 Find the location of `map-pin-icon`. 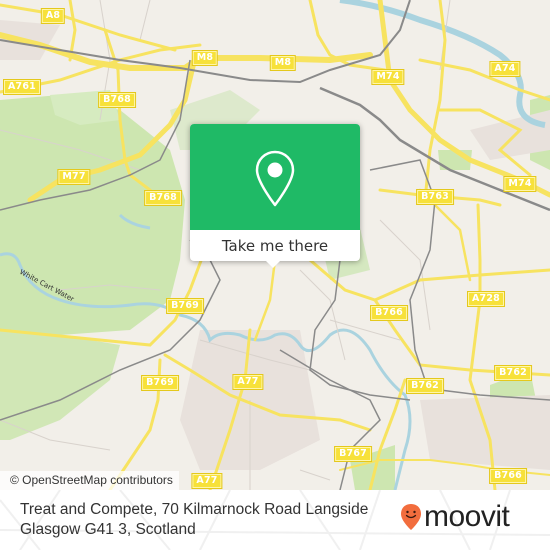

map-pin-icon is located at coordinates (275, 178).